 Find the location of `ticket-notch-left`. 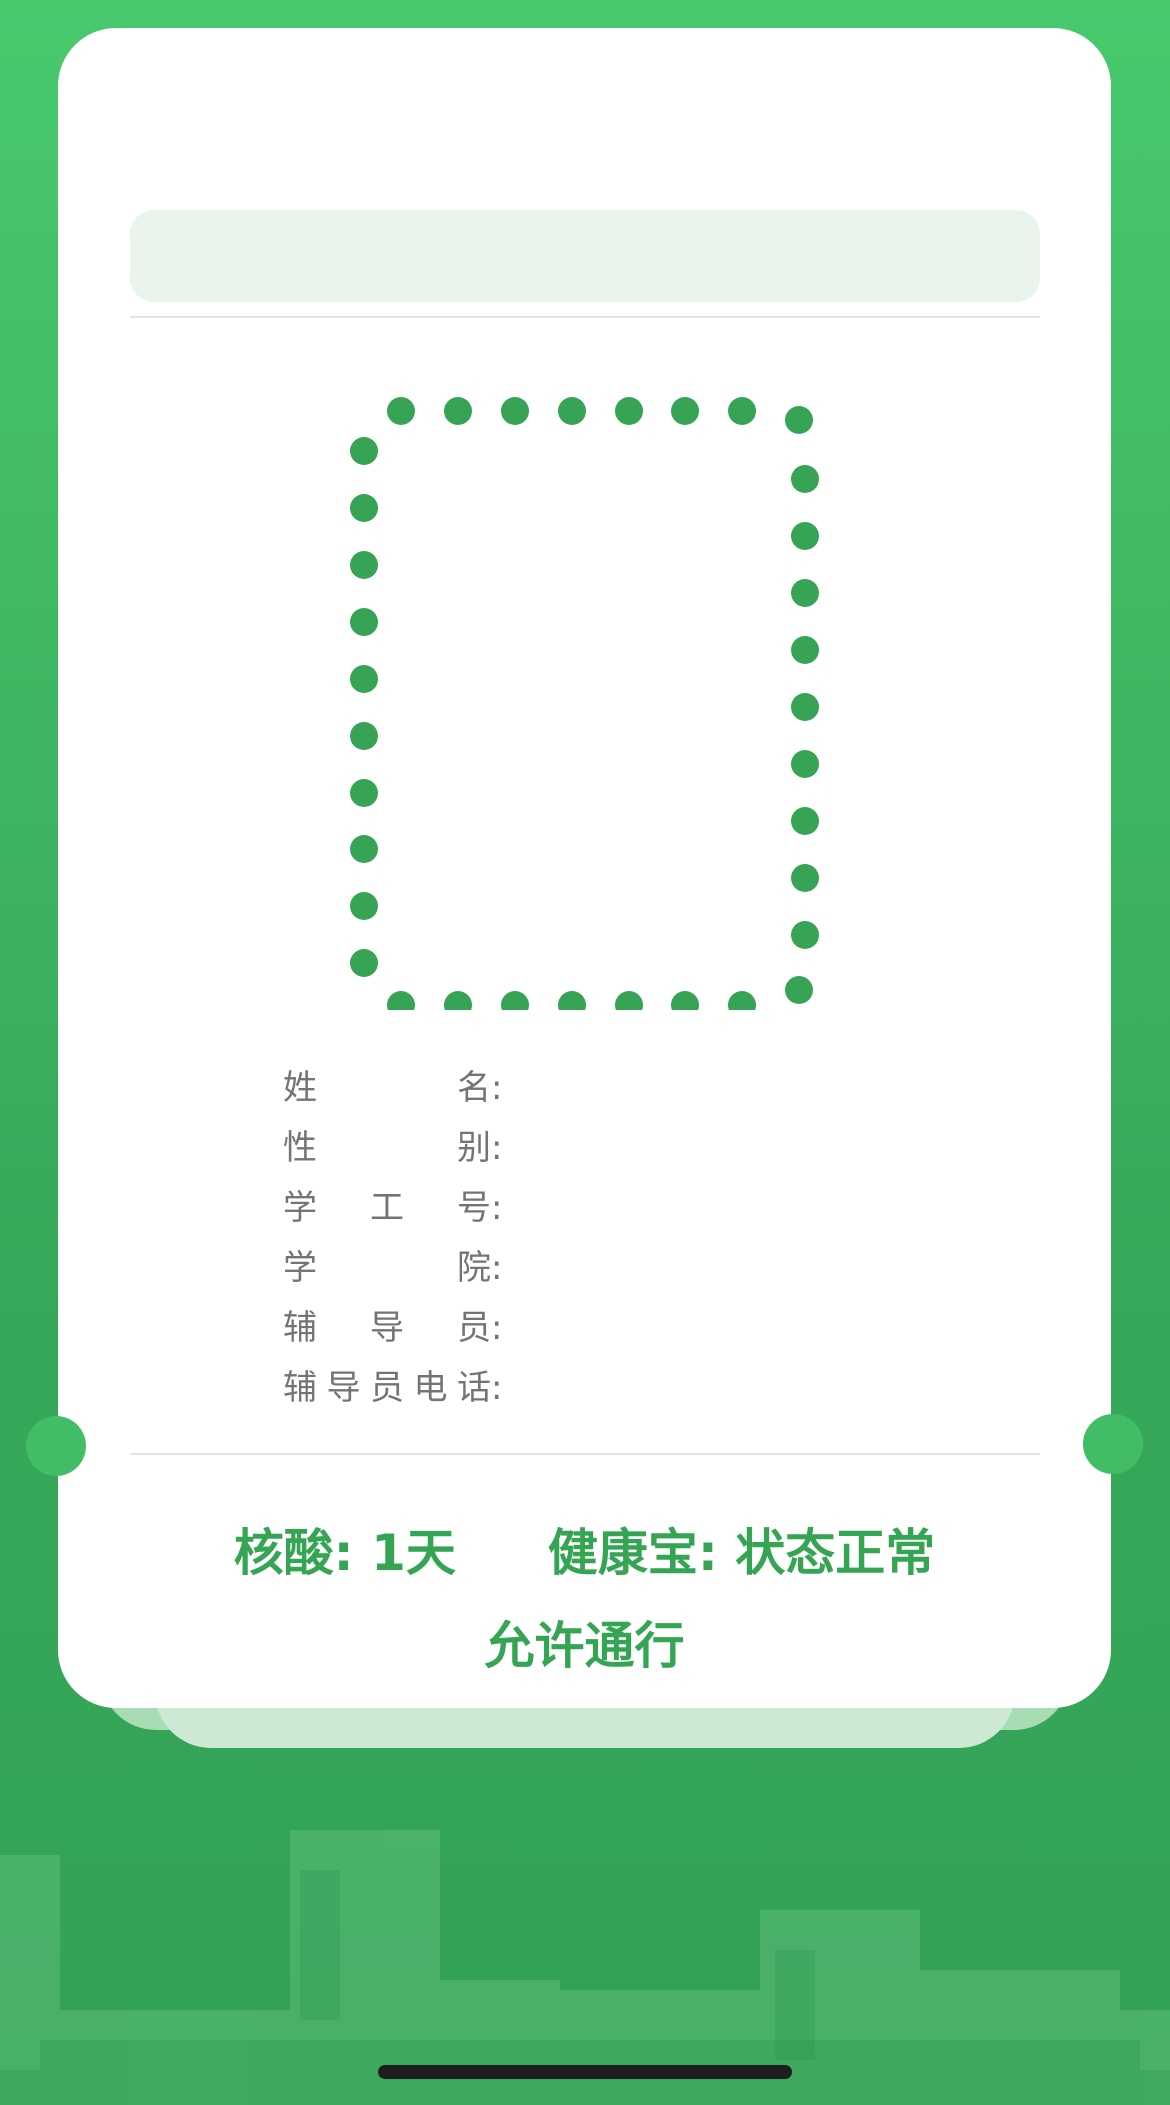

ticket-notch-left is located at coordinates (56, 1446).